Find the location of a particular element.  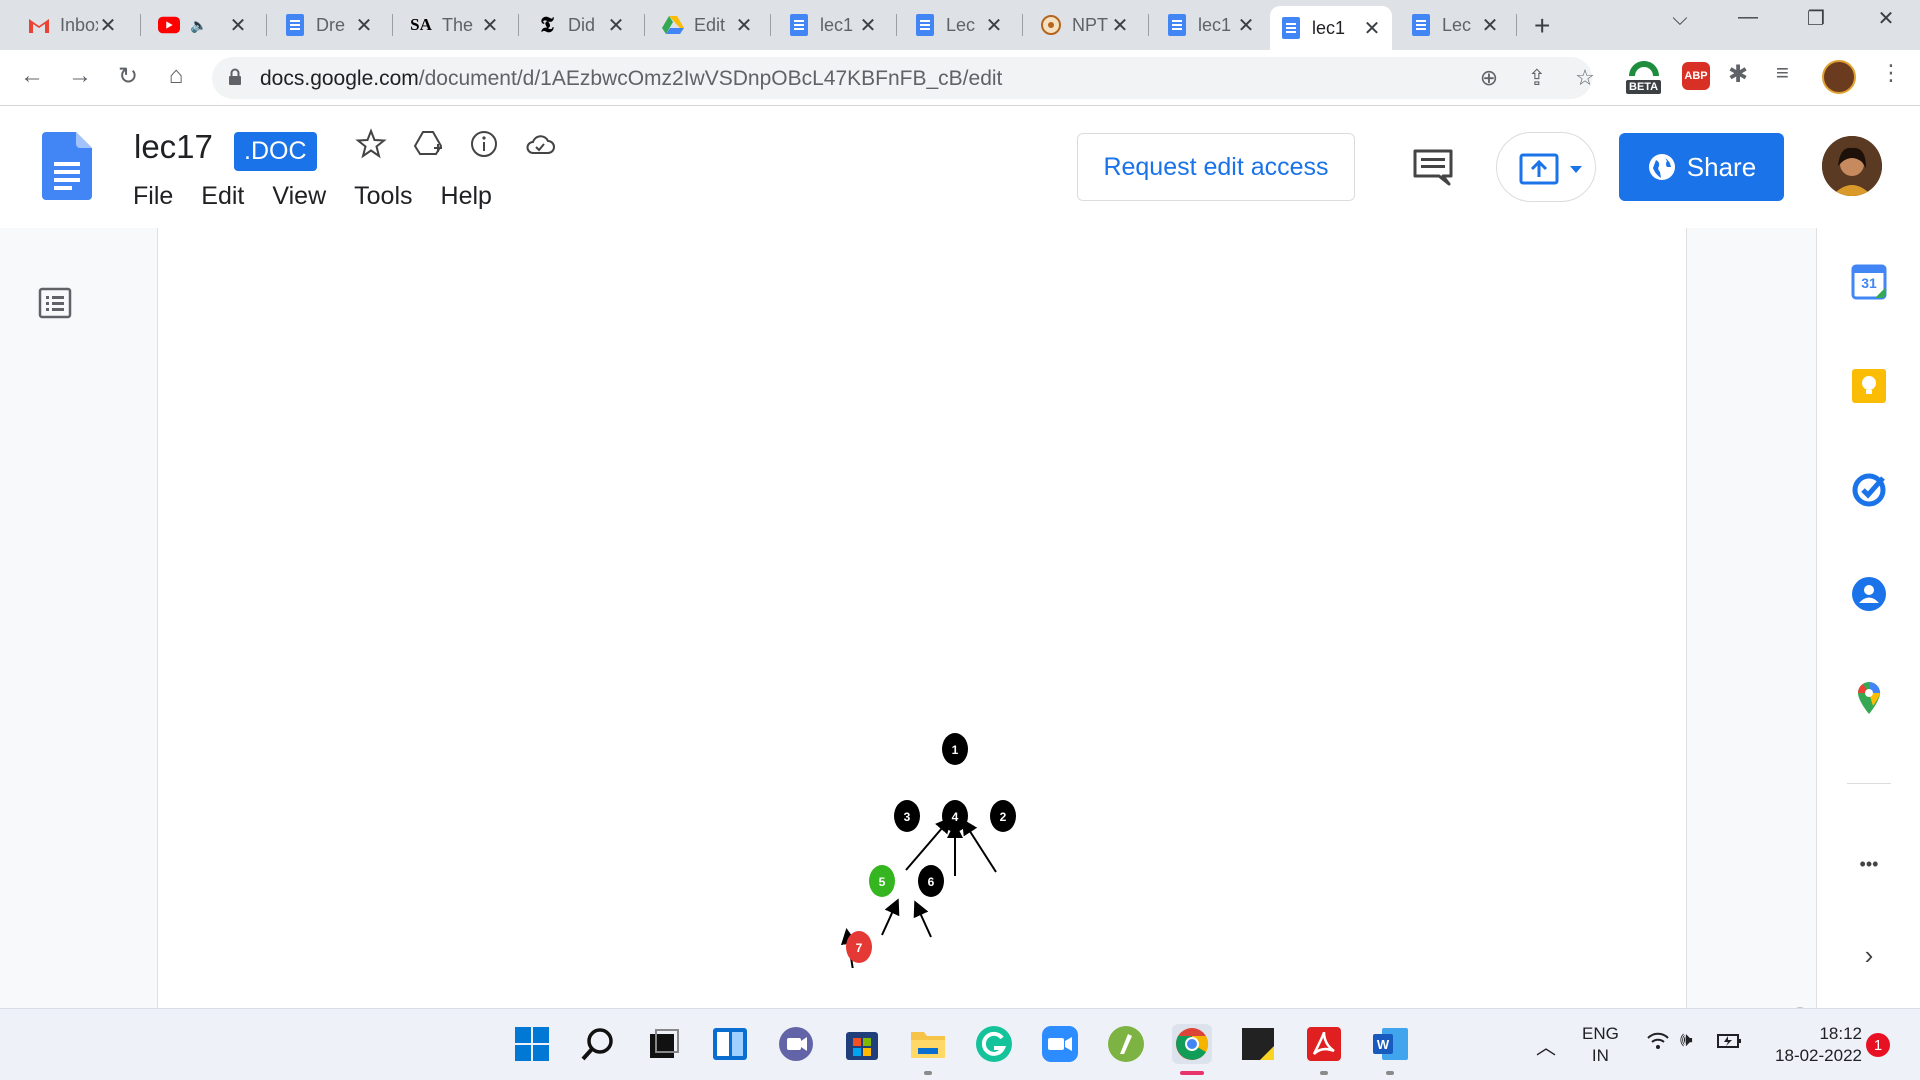

speaker-muted-icon: 🔈 is located at coordinates (198, 25).